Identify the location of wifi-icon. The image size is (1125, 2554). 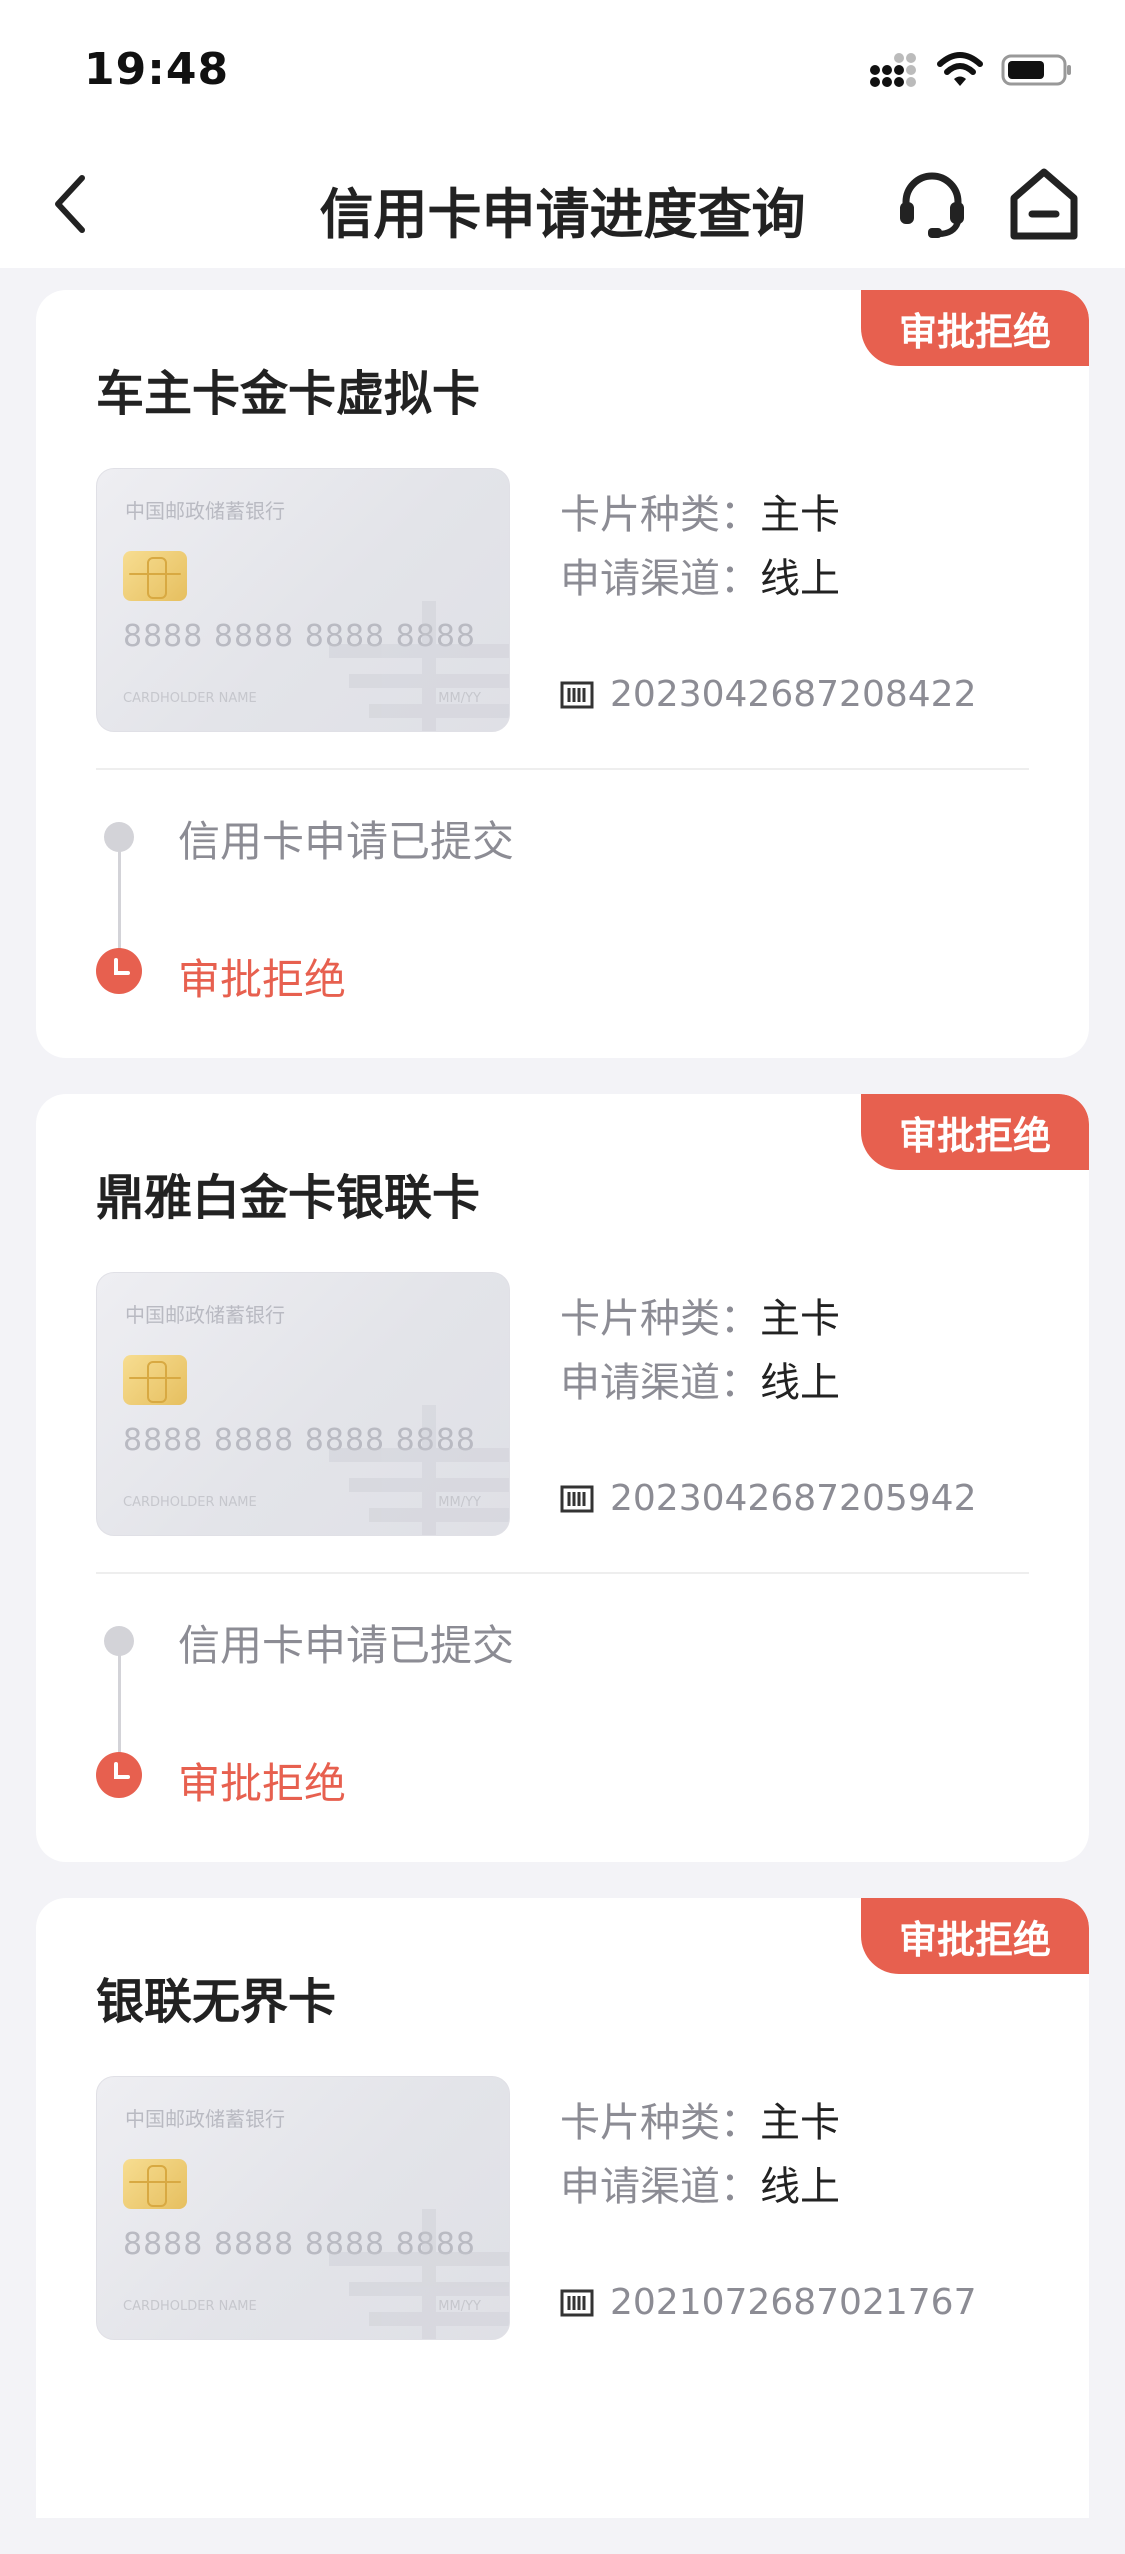
(960, 69).